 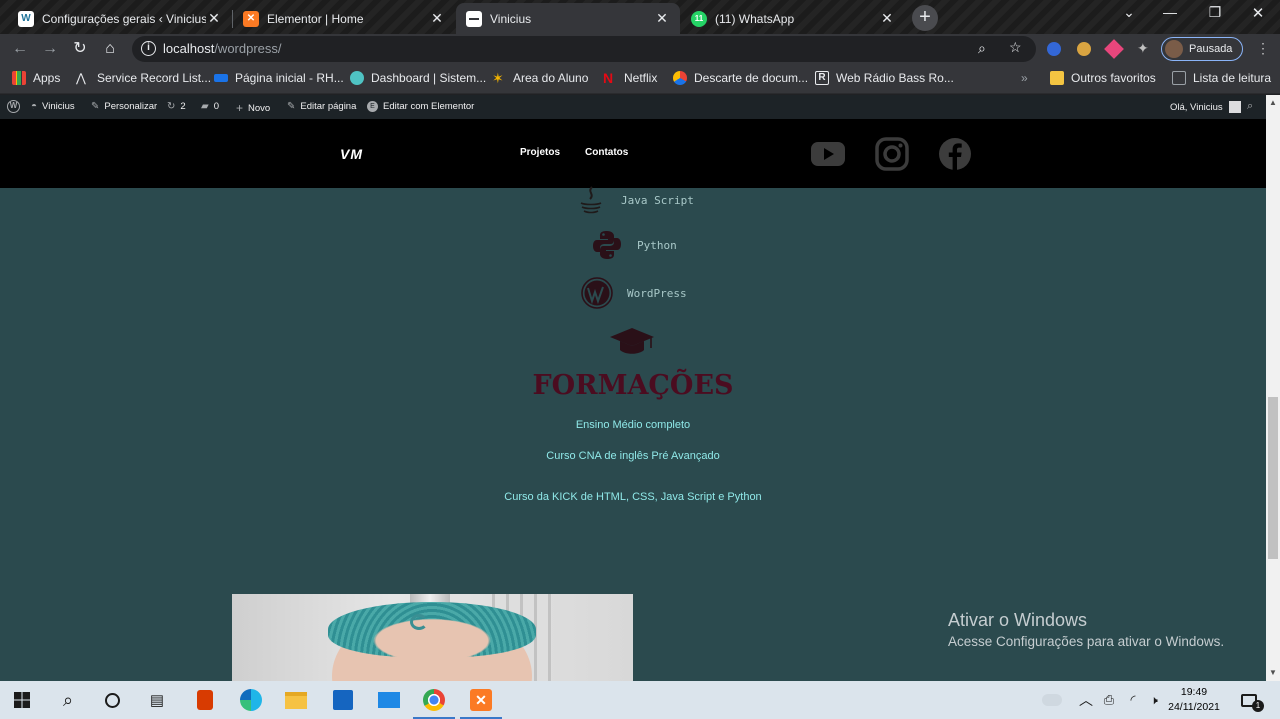 What do you see at coordinates (343, 700) in the screenshot?
I see `store-icon` at bounding box center [343, 700].